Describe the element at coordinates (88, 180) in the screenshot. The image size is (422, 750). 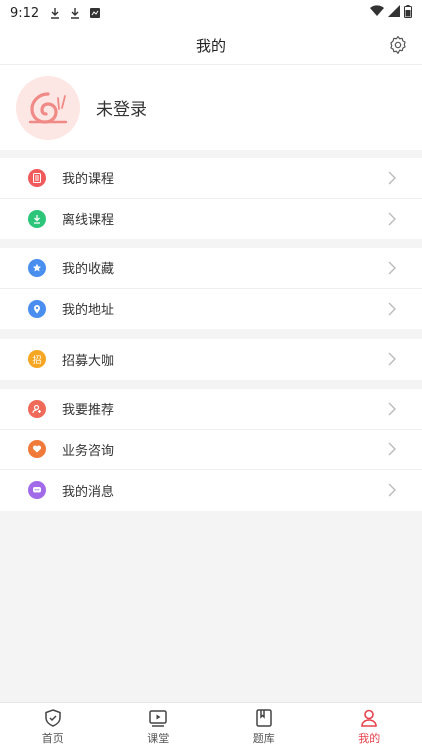
I see `menu-item-label: 我的课程` at that location.